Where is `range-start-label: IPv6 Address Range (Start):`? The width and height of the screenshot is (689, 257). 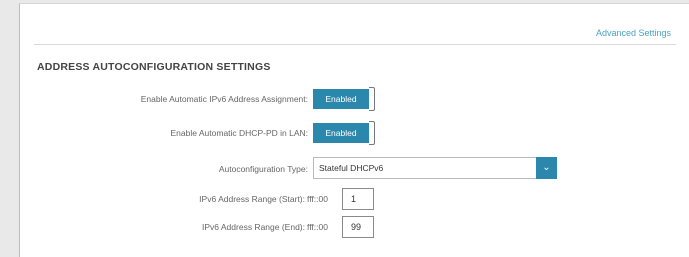
range-start-label: IPv6 Address Range (Start): is located at coordinates (252, 199).